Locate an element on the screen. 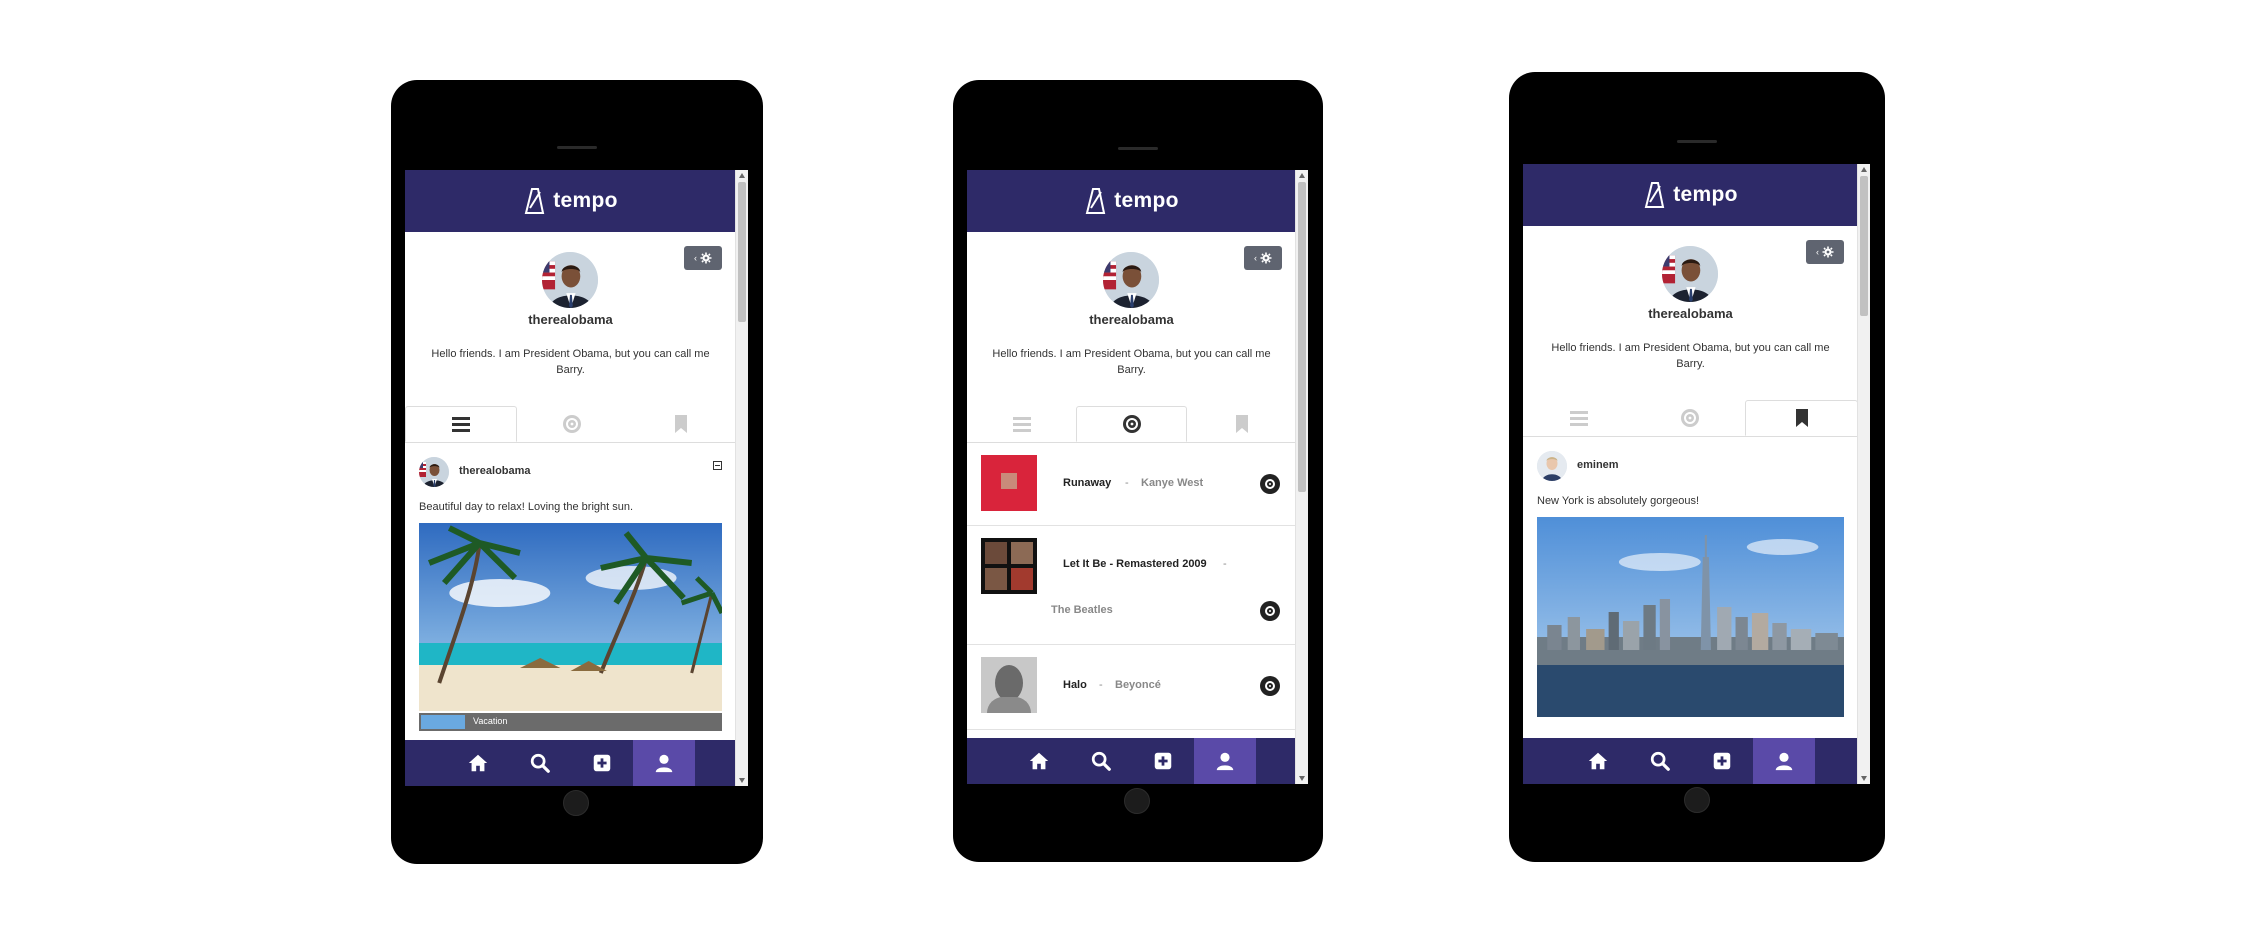  home-icon is located at coordinates (1598, 761).